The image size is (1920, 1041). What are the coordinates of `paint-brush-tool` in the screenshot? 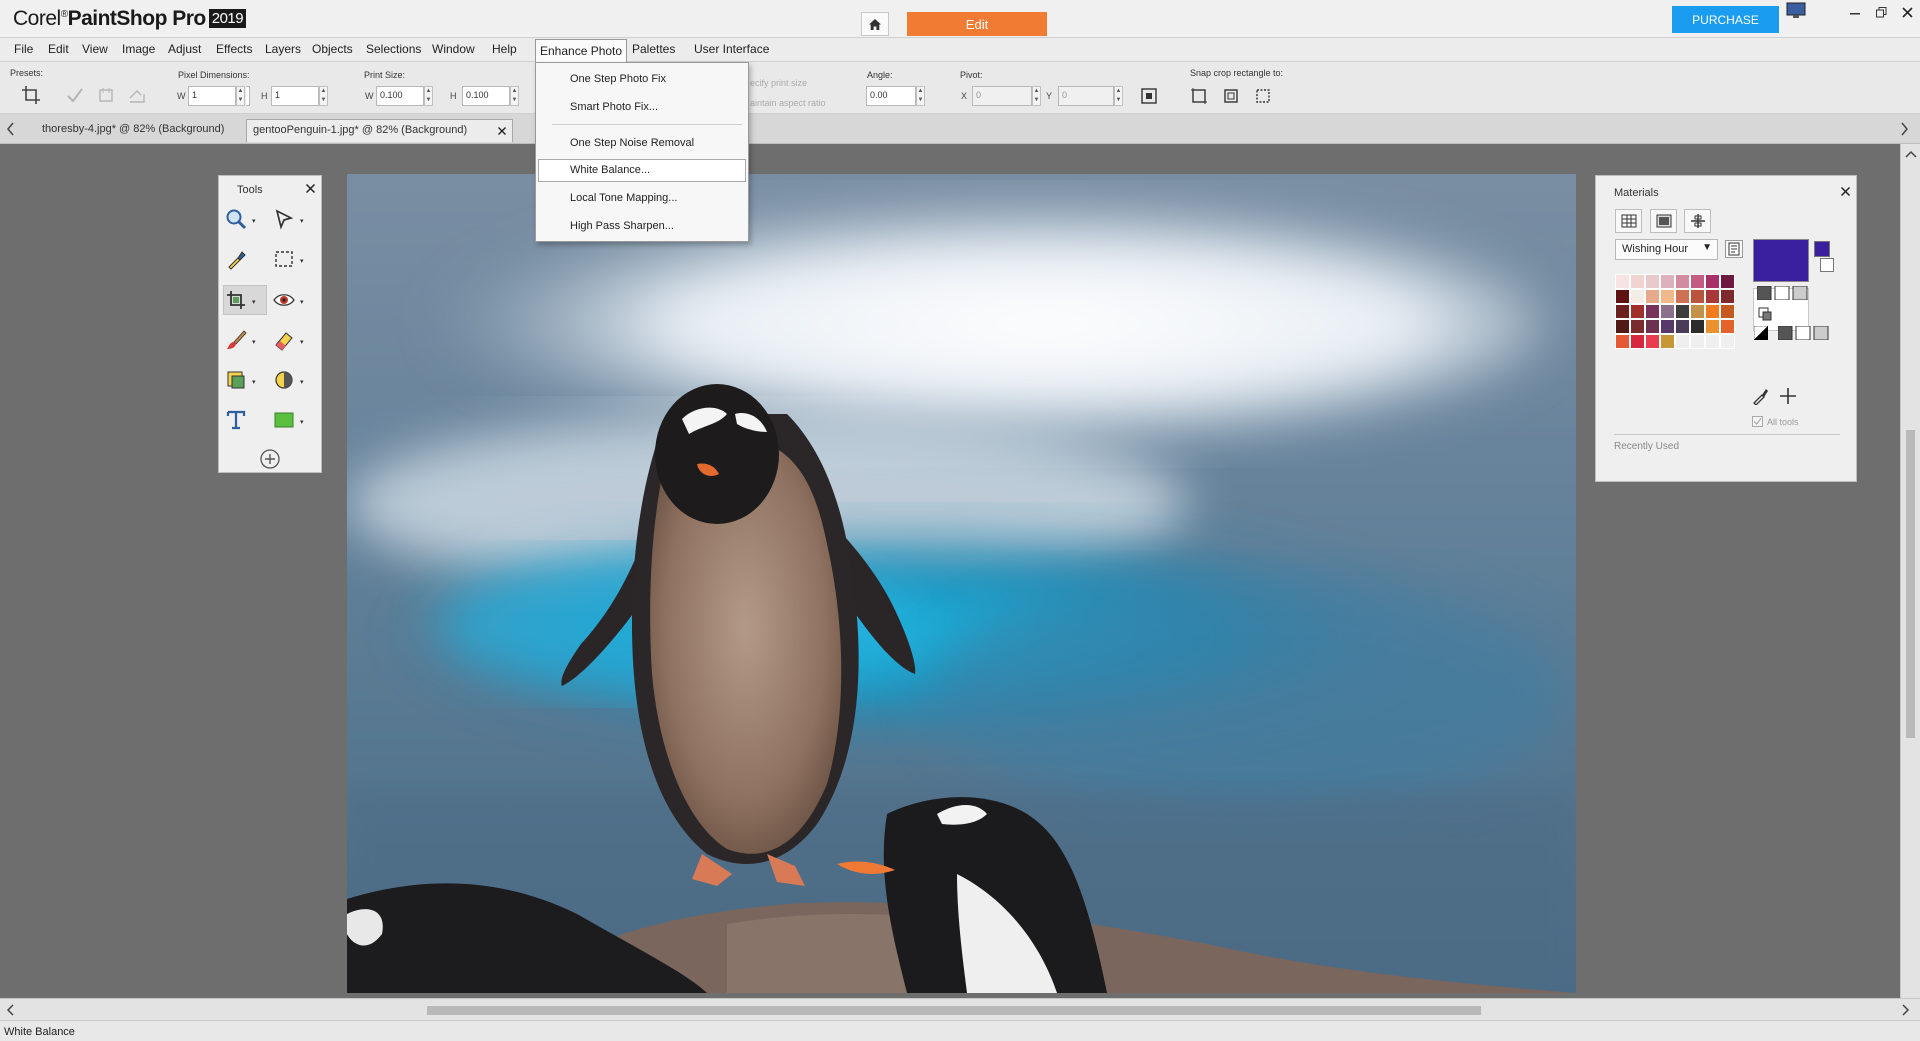 It's located at (236, 340).